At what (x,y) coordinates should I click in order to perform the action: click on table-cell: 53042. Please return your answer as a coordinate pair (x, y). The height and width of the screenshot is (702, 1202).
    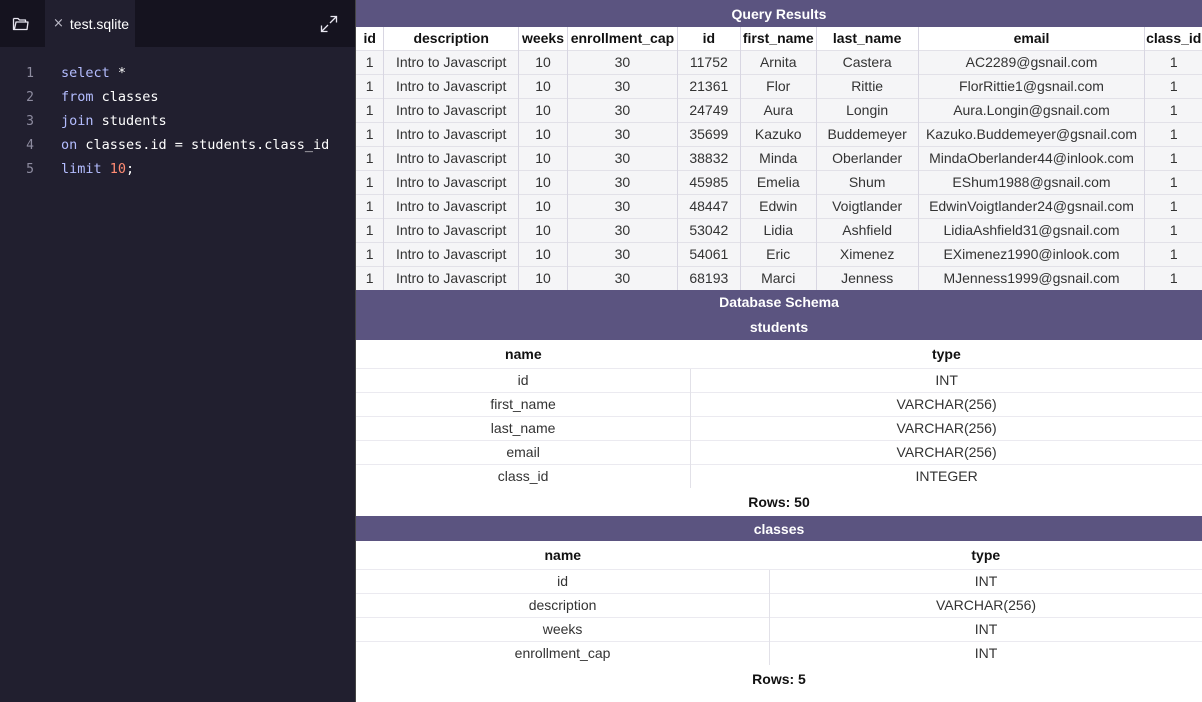
    Looking at the image, I should click on (708, 229).